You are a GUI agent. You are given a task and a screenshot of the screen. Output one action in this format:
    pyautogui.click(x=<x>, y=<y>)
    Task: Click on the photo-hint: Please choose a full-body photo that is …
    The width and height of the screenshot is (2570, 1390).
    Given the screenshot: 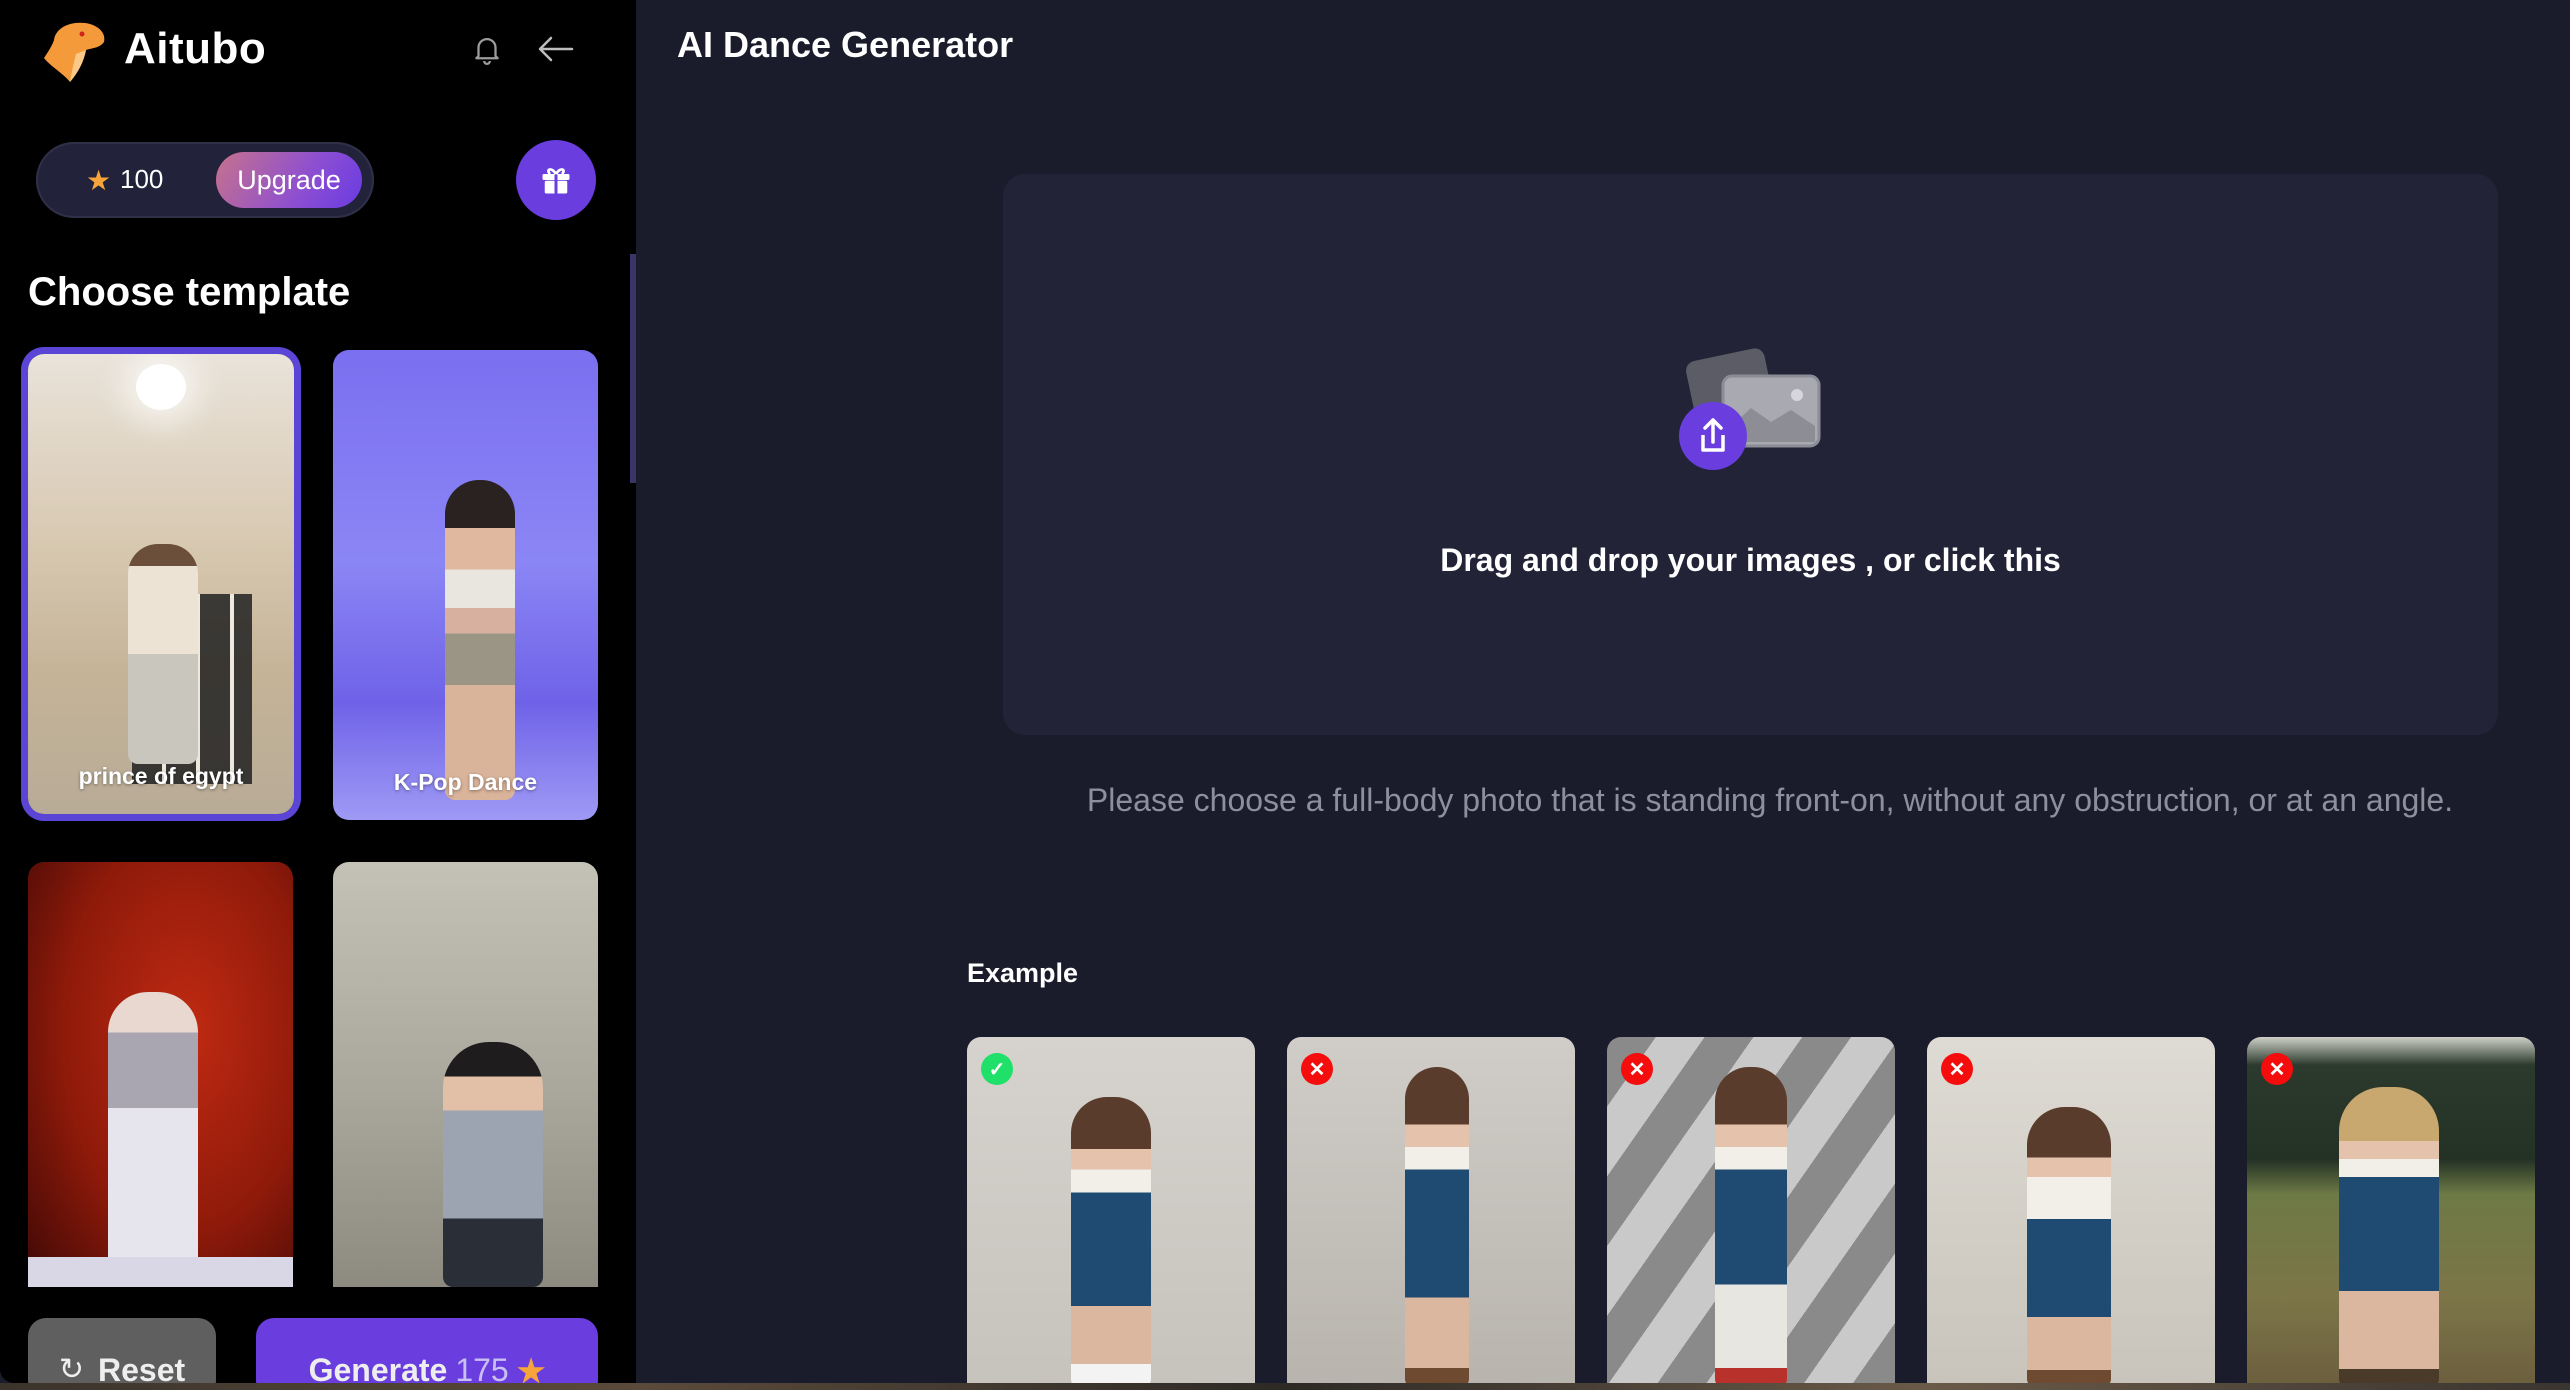 What is the action you would take?
    pyautogui.click(x=1770, y=800)
    